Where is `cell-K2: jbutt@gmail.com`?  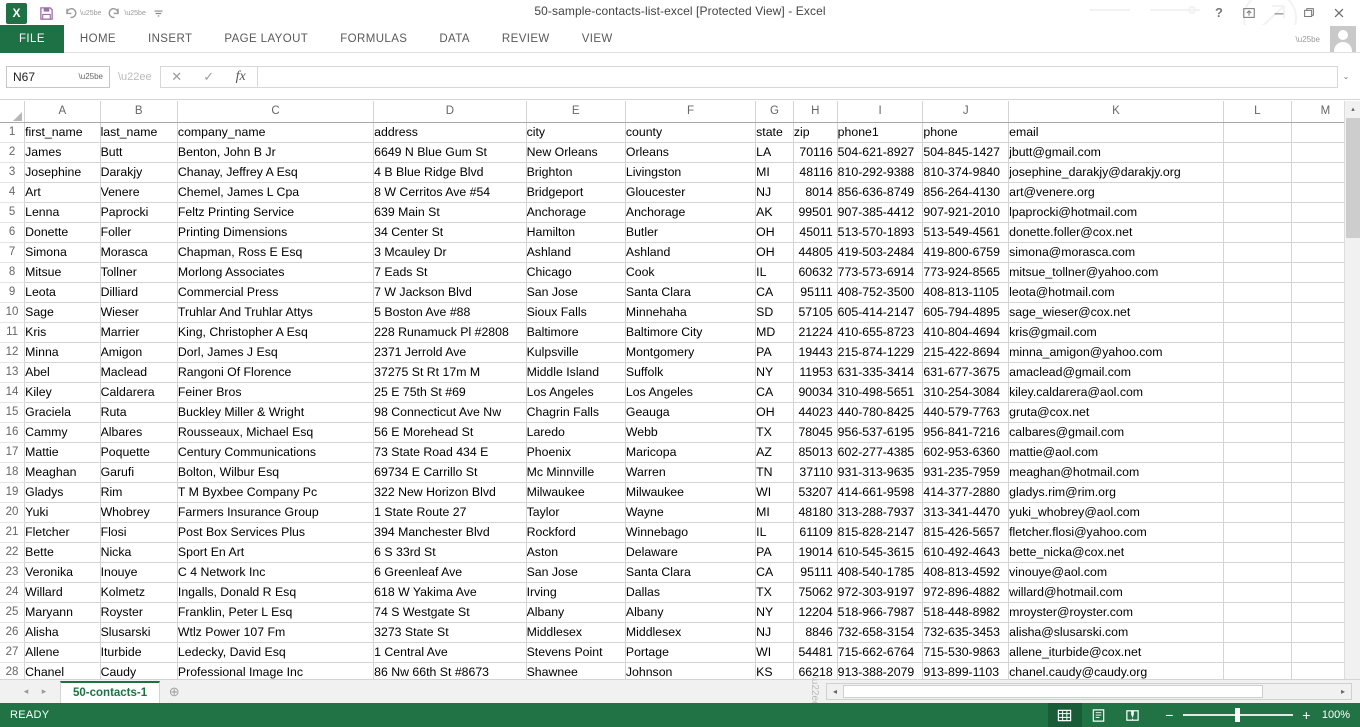
cell-K2: jbutt@gmail.com is located at coordinates (1116, 152).